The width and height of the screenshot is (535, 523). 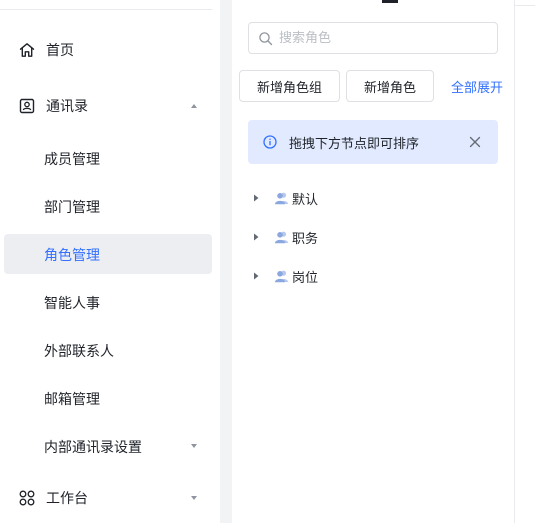 What do you see at coordinates (108, 398) in the screenshot?
I see `sidebar-subitem-mailbox: 邮箱管理` at bounding box center [108, 398].